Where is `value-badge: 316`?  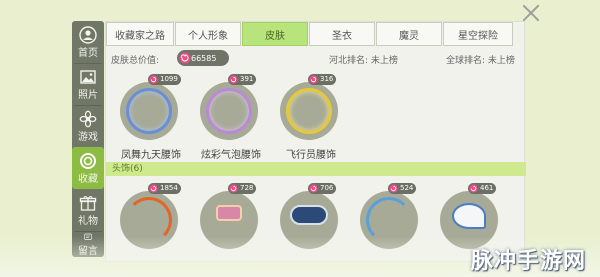 value-badge: 316 is located at coordinates (322, 79).